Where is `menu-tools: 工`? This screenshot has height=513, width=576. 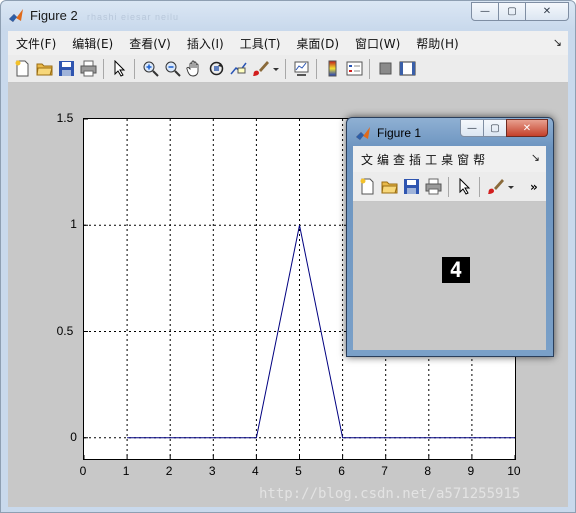
menu-tools: 工 is located at coordinates (431, 159).